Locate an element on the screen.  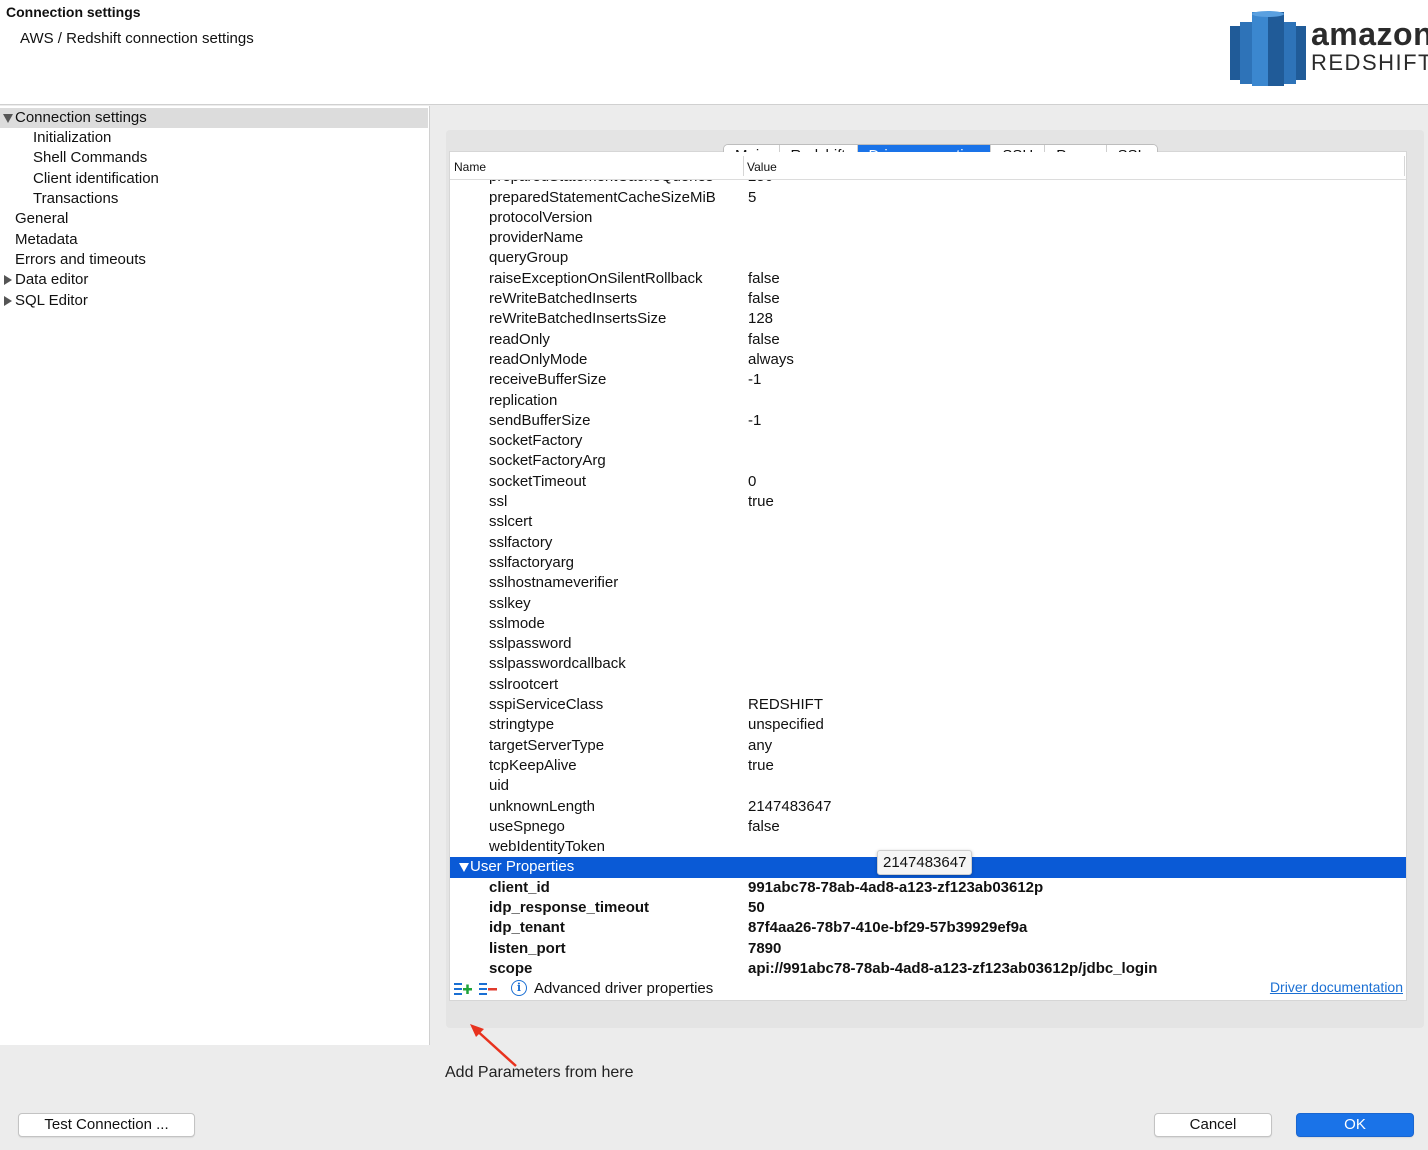
property-name: queryGroup is located at coordinates (529, 258).